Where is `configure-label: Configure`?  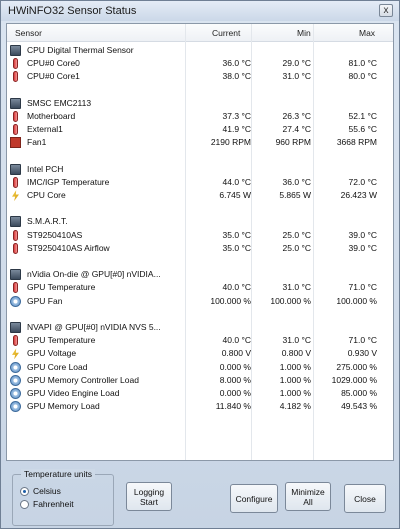 configure-label: Configure is located at coordinates (254, 498).